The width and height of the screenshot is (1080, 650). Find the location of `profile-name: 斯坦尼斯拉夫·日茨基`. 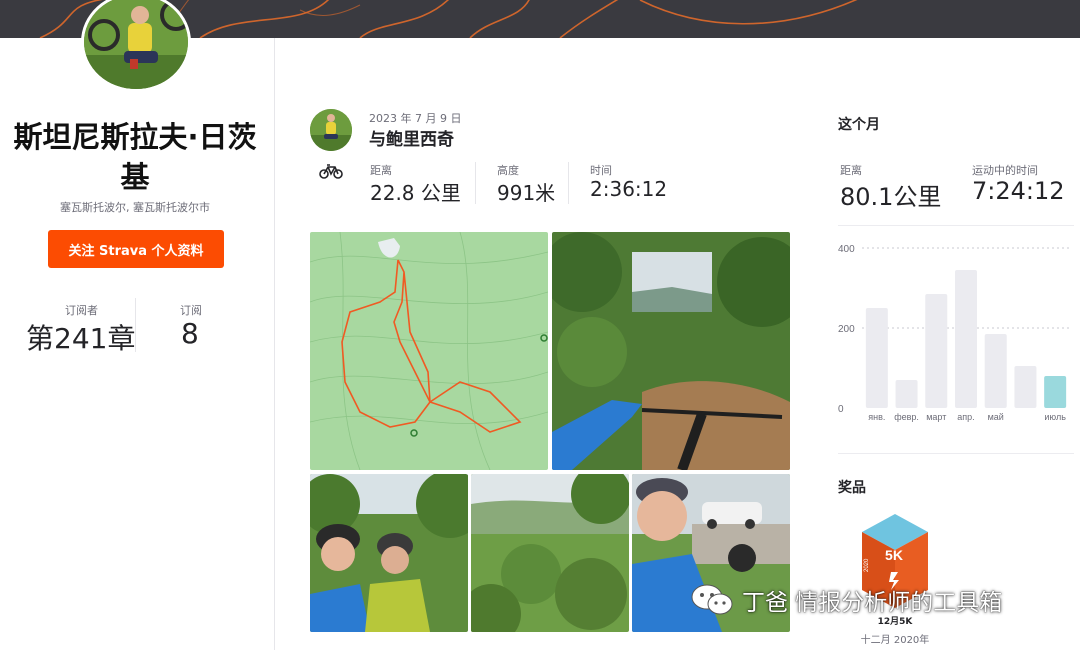

profile-name: 斯坦尼斯拉夫·日茨基 is located at coordinates (135, 157).